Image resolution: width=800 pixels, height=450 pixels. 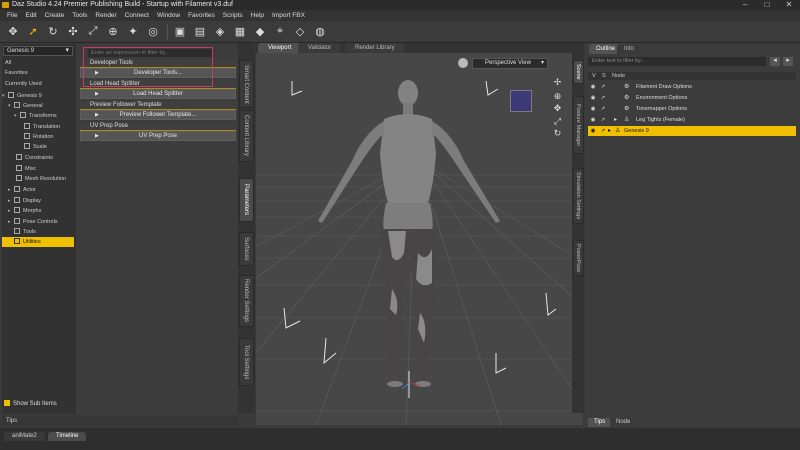 I want to click on menu-render: Render, so click(x=105, y=15).